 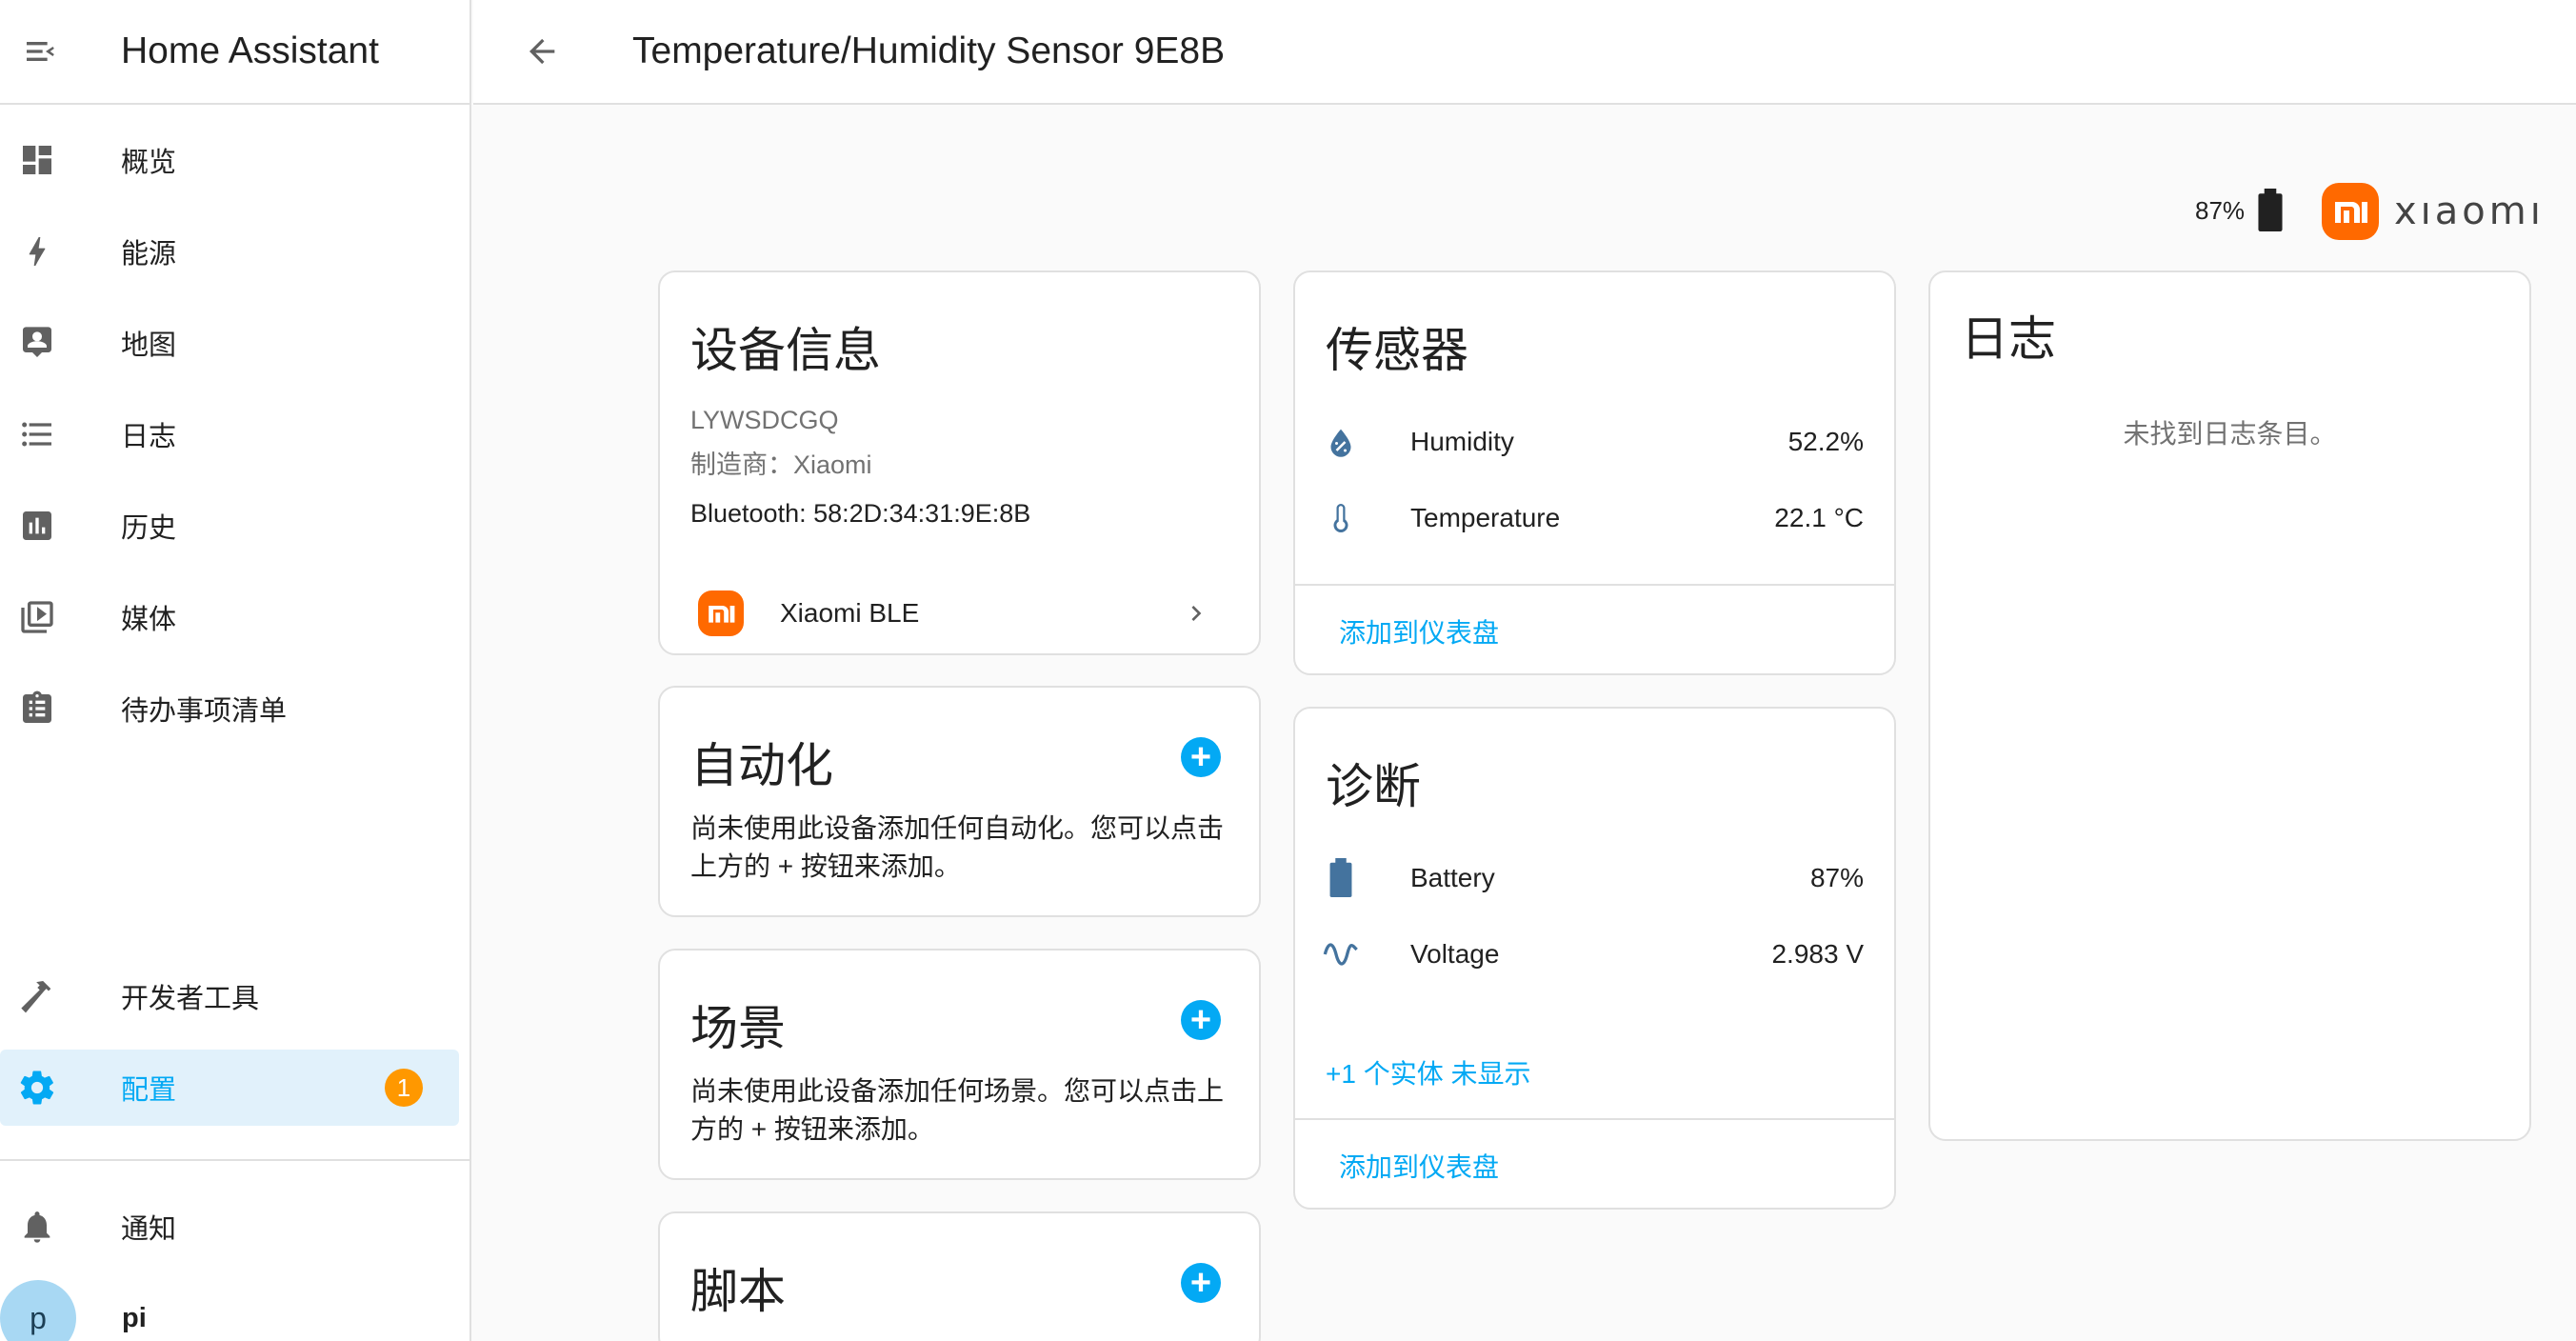 I want to click on add-script-button: +, so click(x=1201, y=1283).